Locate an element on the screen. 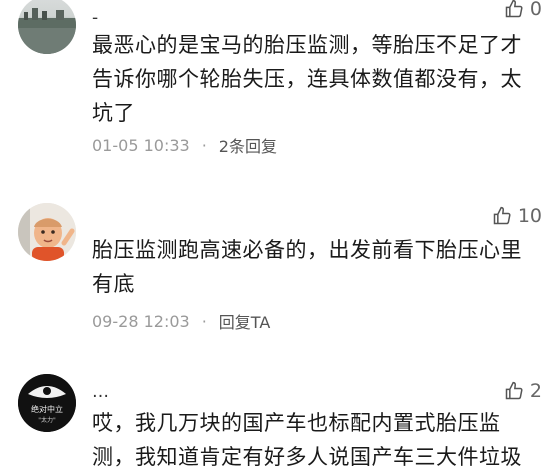 The image size is (558, 475). username: - is located at coordinates (95, 18).